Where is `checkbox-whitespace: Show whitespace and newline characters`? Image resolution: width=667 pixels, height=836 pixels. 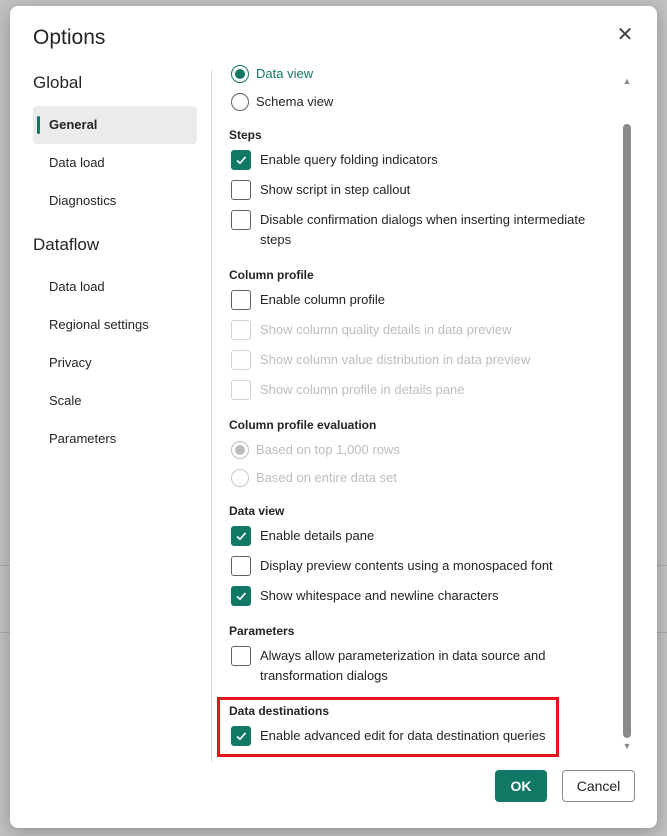 checkbox-whitespace: Show whitespace and newline characters is located at coordinates (364, 596).